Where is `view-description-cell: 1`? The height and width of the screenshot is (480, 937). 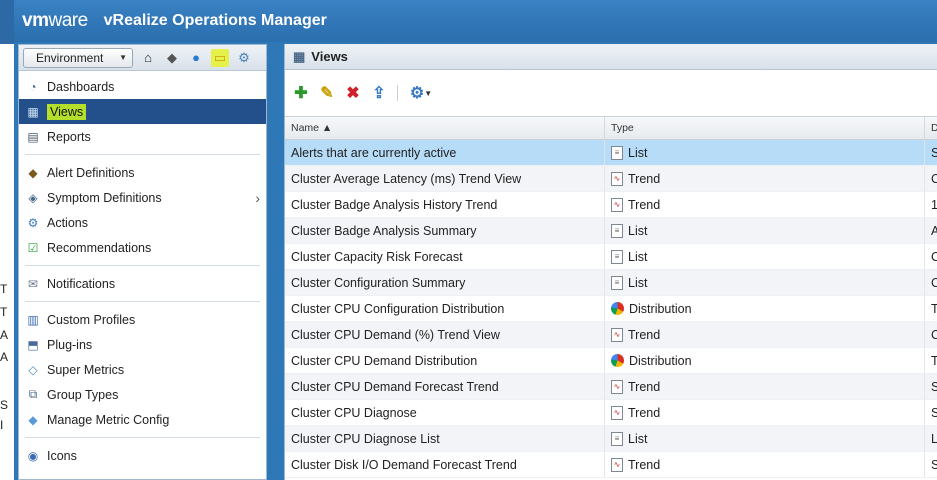
view-description-cell: 1 is located at coordinates (931, 204).